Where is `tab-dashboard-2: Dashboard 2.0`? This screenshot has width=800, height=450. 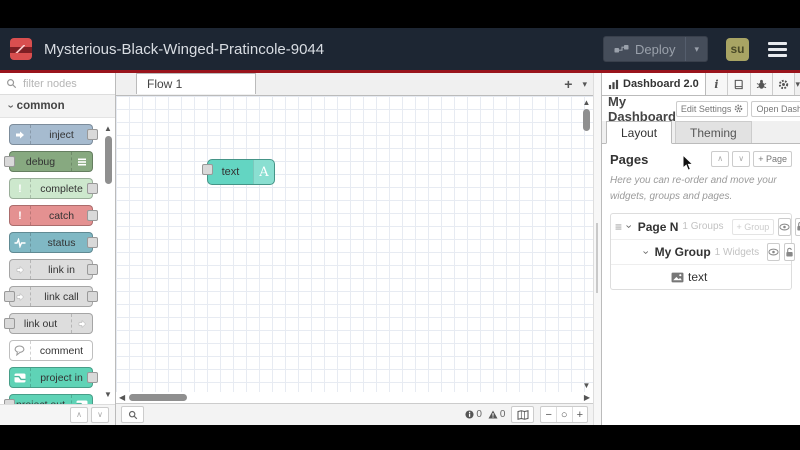
tab-dashboard-2: Dashboard 2.0 is located at coordinates (654, 84).